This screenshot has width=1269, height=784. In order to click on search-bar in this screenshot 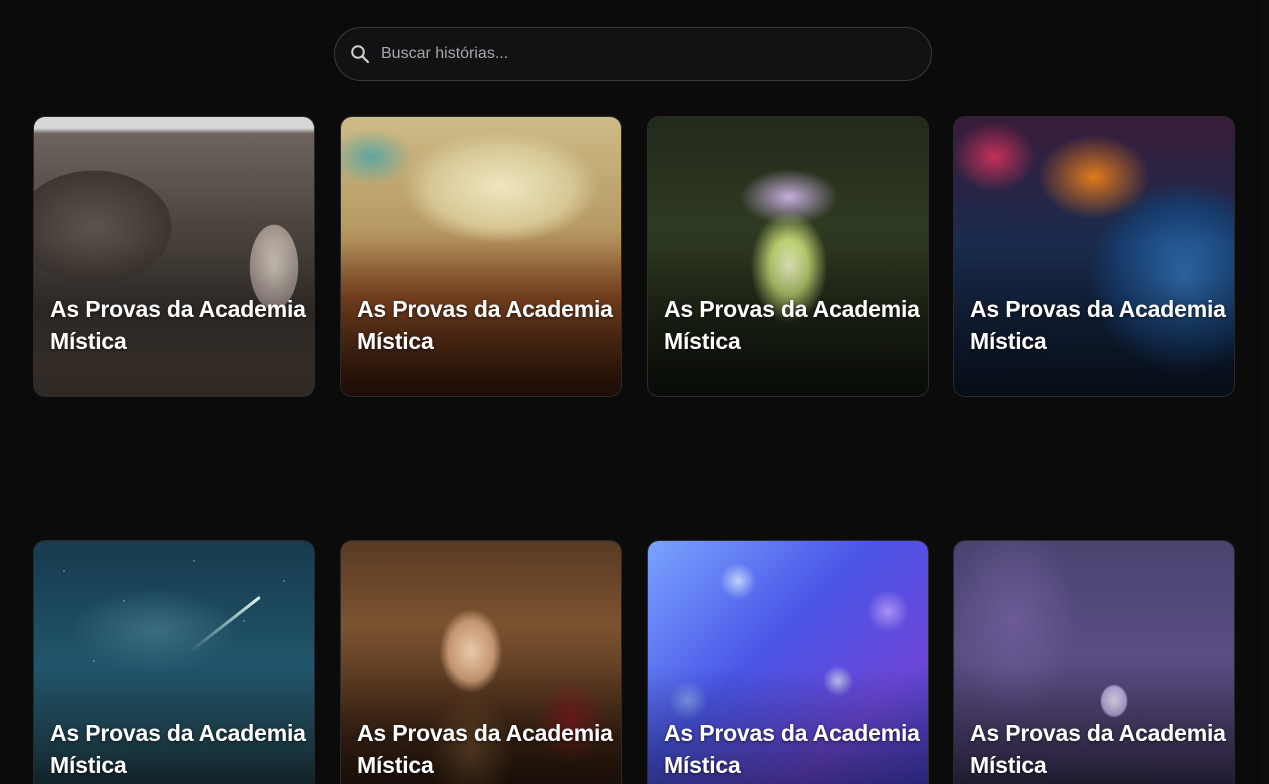, I will do `click(633, 54)`.